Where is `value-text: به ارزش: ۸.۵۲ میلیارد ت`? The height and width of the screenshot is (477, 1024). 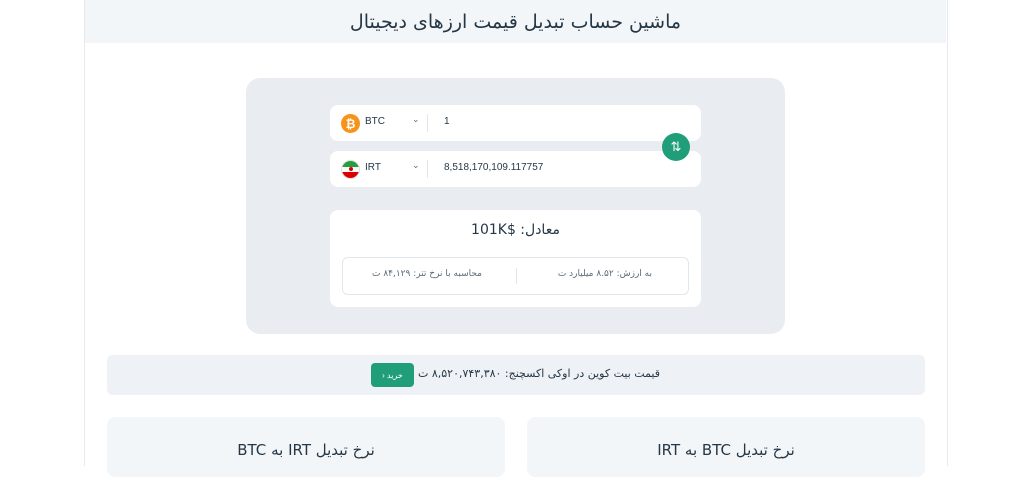 value-text: به ارزش: ۸.۵۲ میلیارد ت is located at coordinates (604, 274).